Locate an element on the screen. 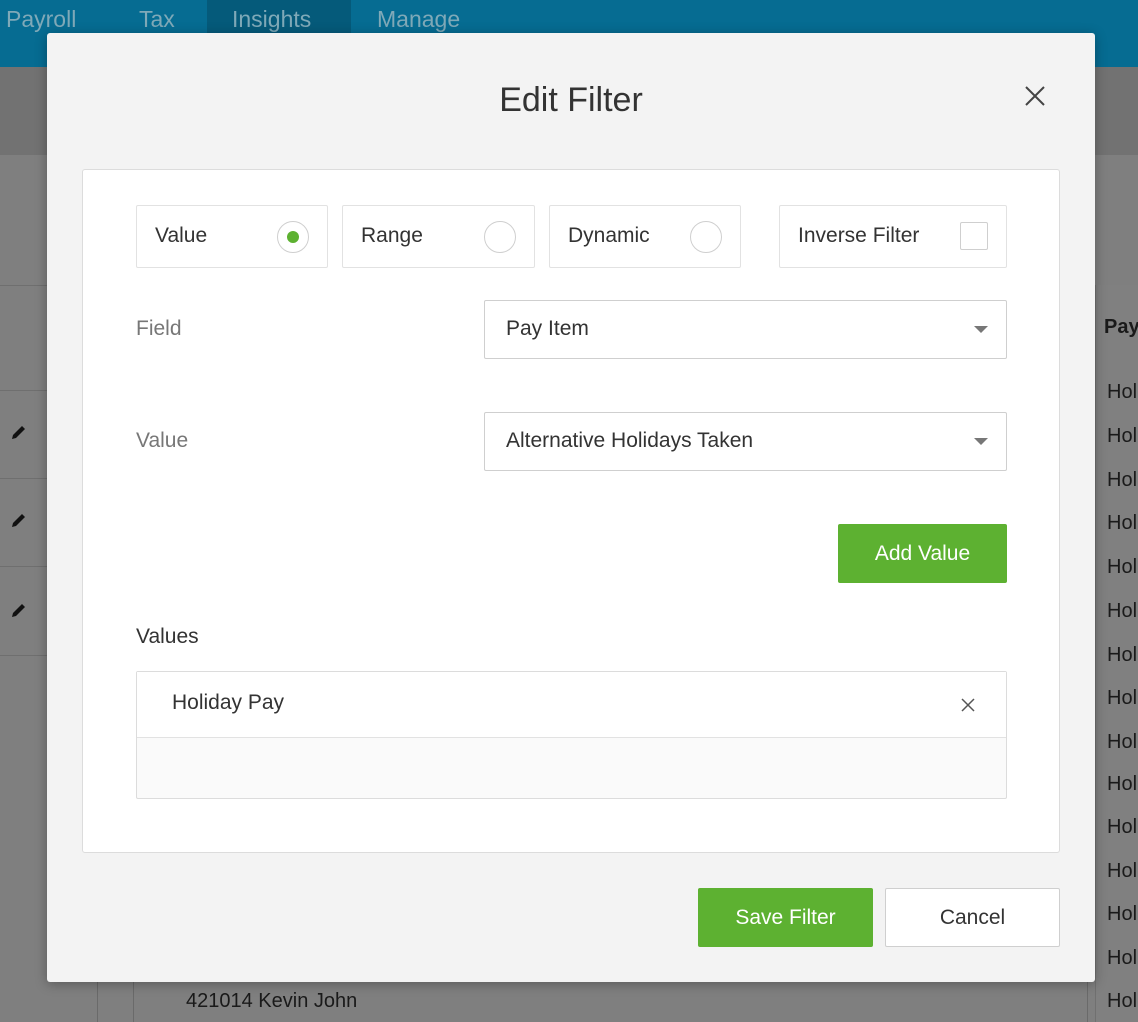  radio-dynamic is located at coordinates (706, 237).